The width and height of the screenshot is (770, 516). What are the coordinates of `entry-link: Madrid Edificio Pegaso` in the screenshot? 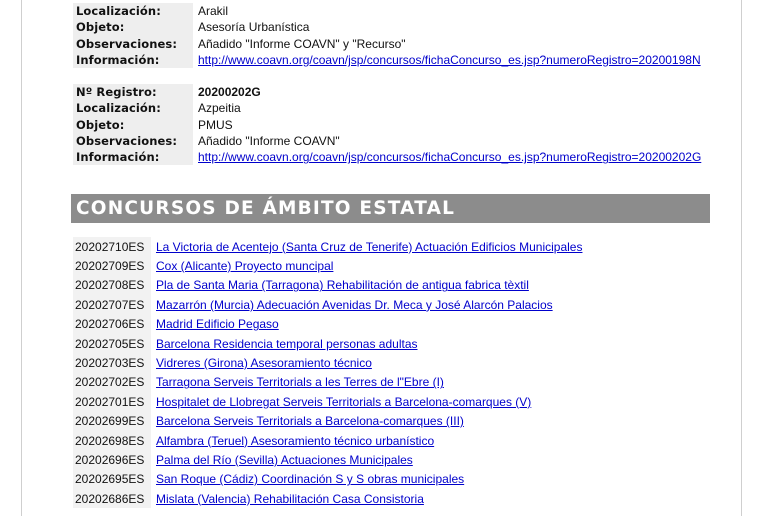 It's located at (217, 324).